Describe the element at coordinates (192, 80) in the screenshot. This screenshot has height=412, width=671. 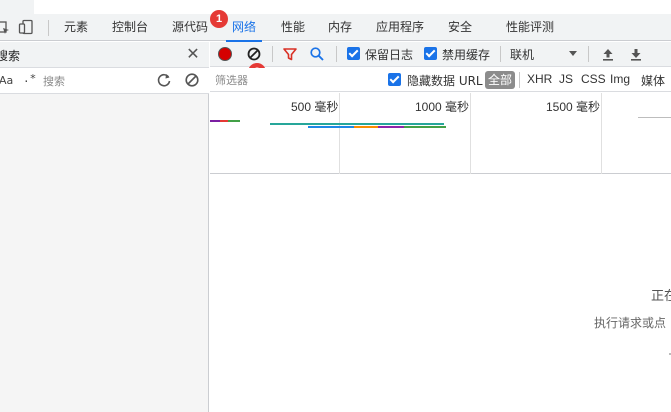
I see `clear-icon` at that location.